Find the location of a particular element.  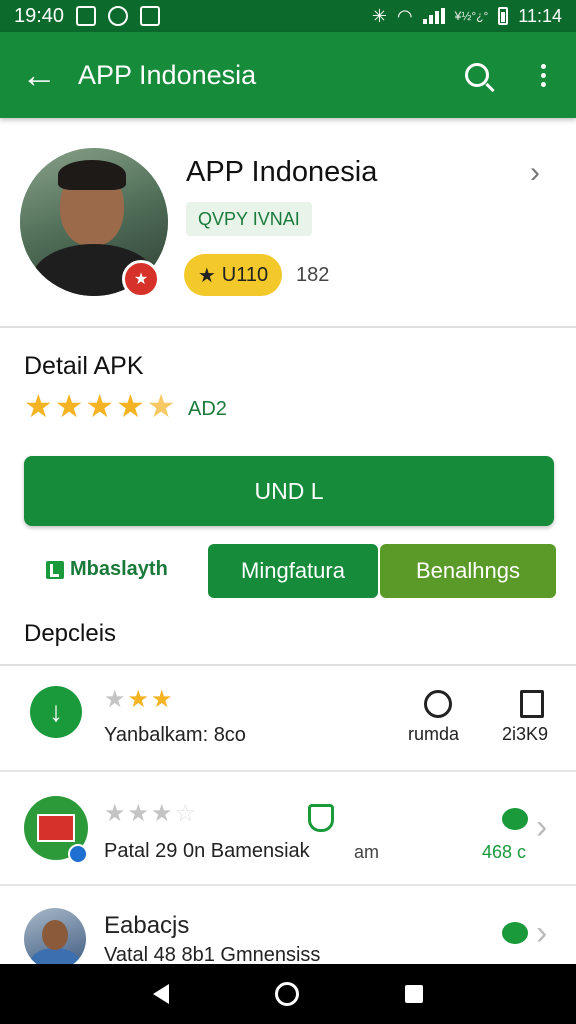

app-bar: ← APP Indonesia is located at coordinates (288, 75).